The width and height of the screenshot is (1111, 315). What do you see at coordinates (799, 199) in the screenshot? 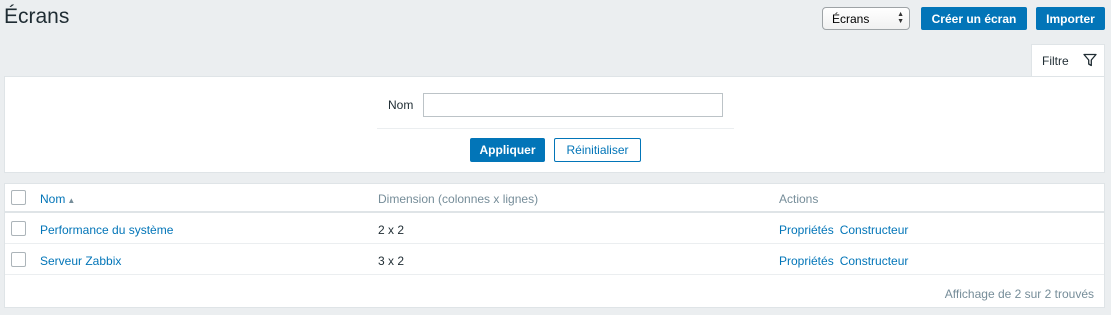
I see `column-header-actions: Actions` at bounding box center [799, 199].